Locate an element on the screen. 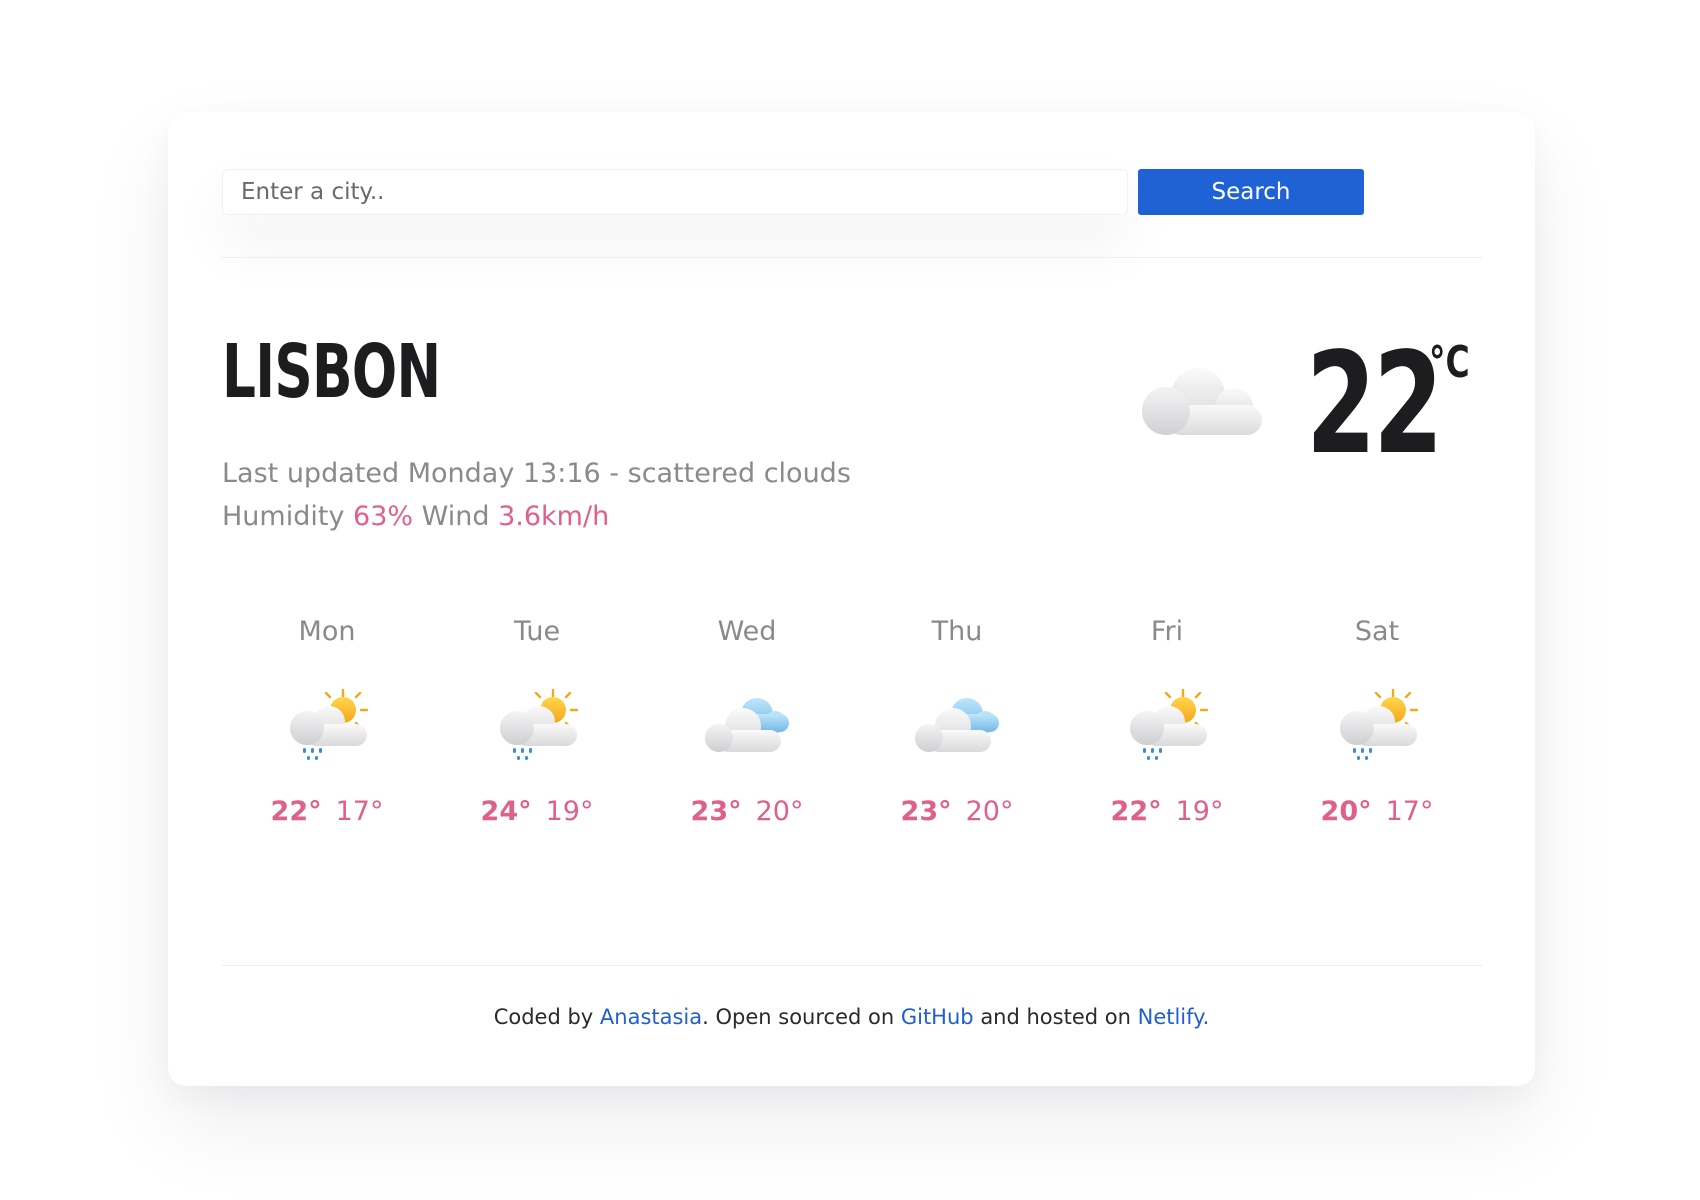 This screenshot has width=1700, height=1200. humidity-label: Humidity is located at coordinates (283, 516).